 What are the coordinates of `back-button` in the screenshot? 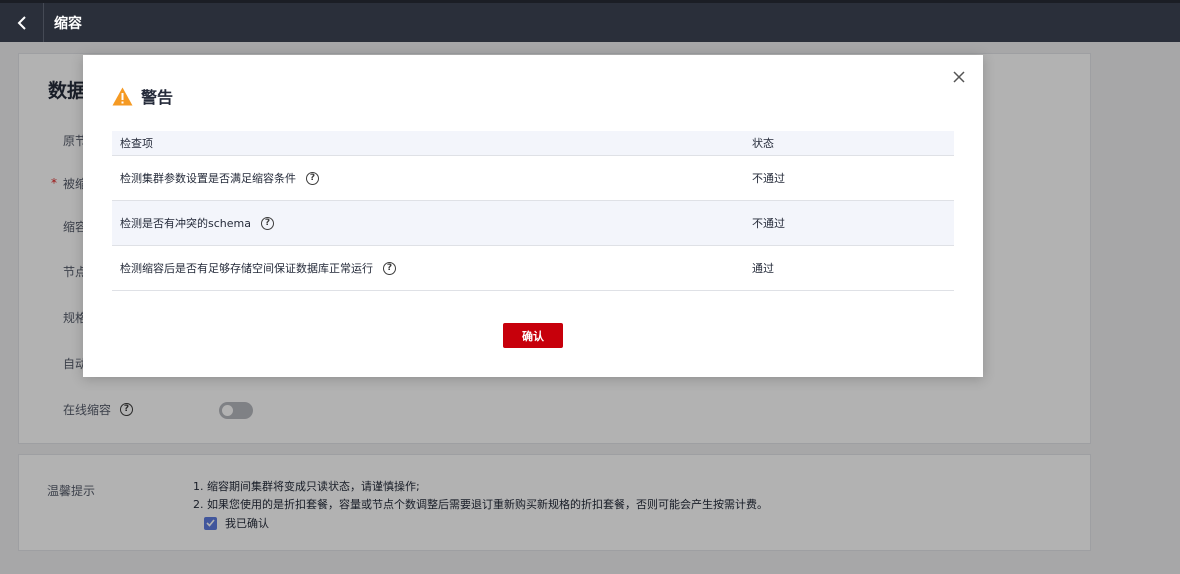 It's located at (22, 22).